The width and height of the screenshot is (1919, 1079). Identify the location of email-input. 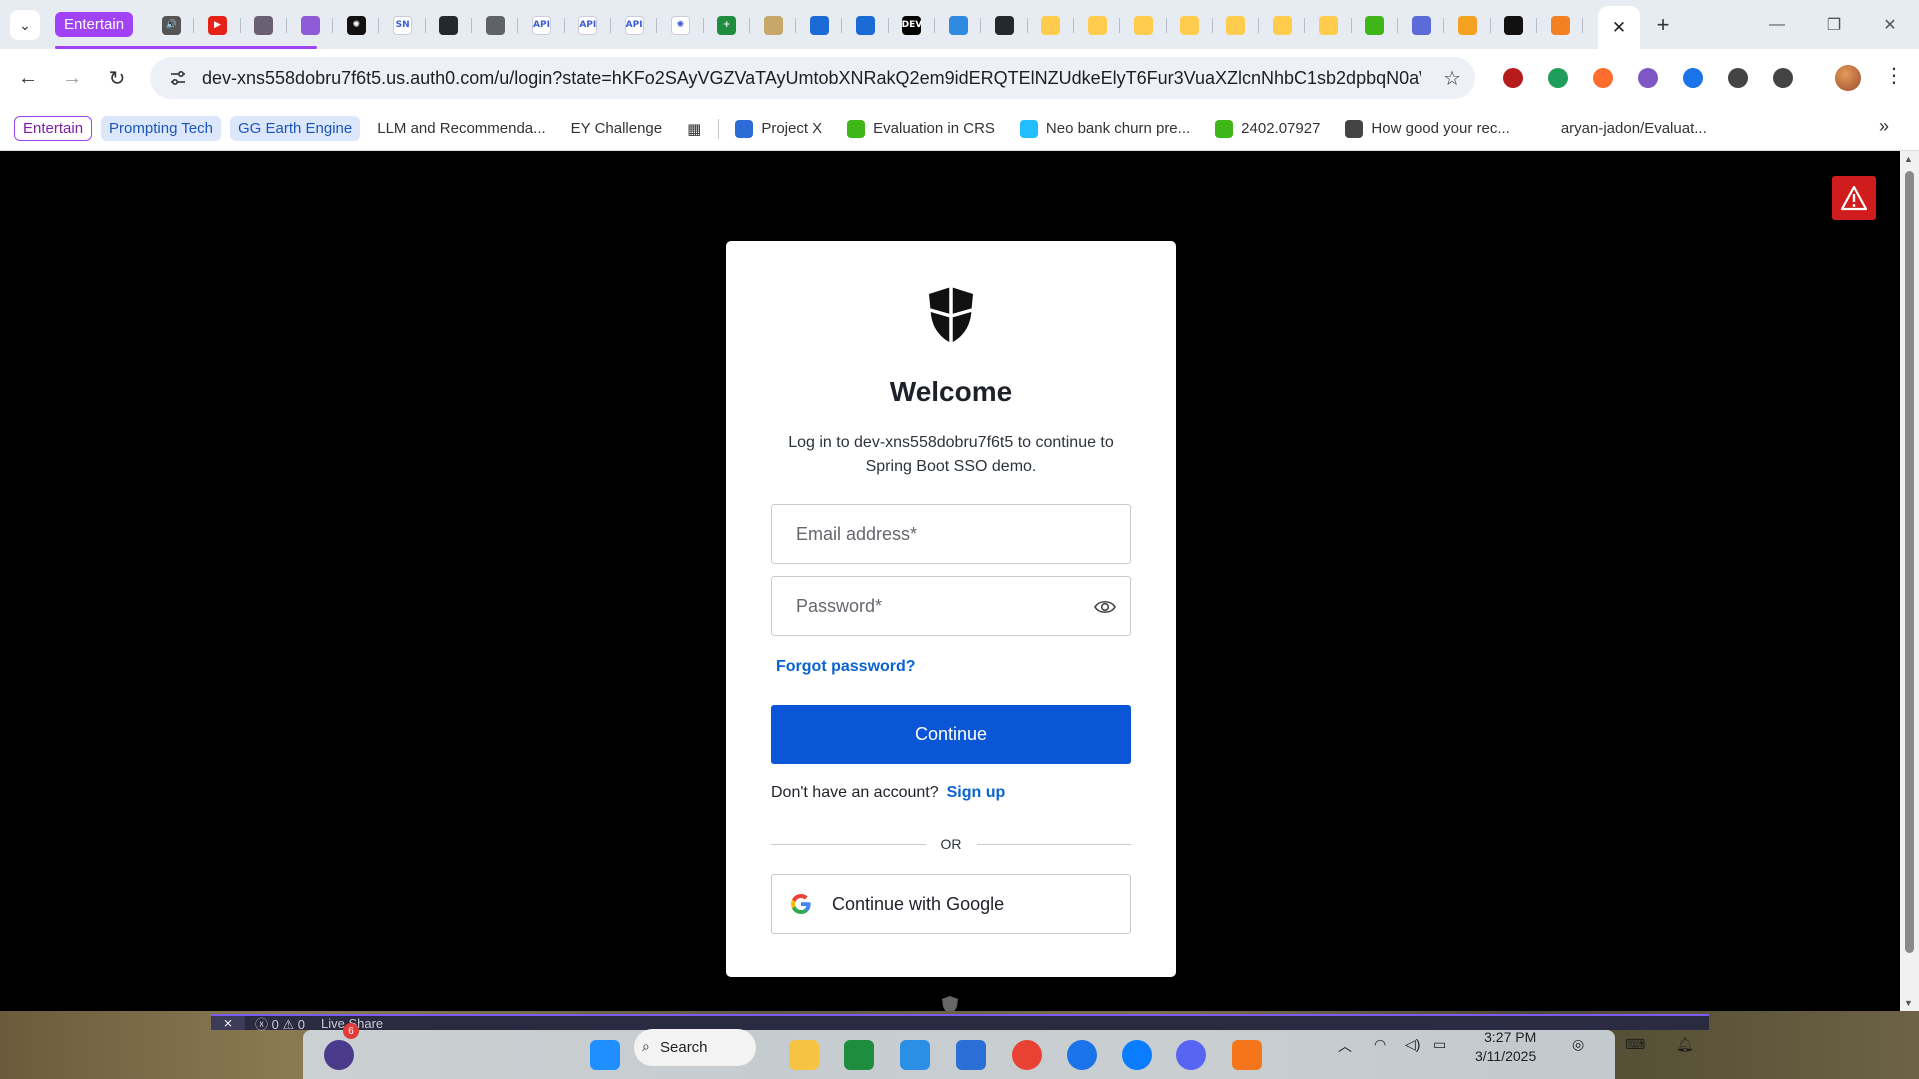
(941, 534).